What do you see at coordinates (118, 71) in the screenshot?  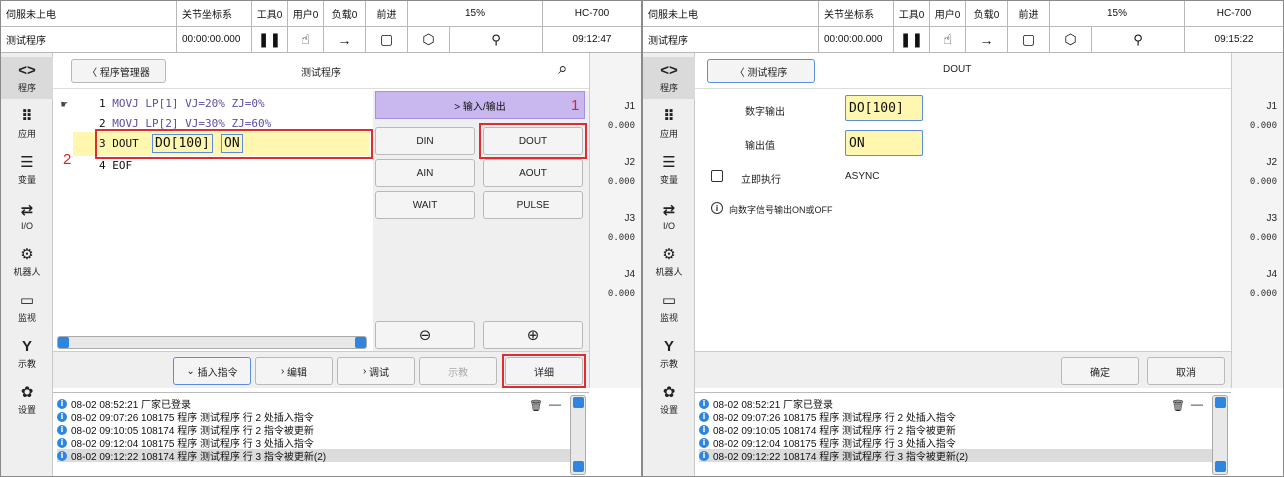 I see `back-button: 〈 程序管理器` at bounding box center [118, 71].